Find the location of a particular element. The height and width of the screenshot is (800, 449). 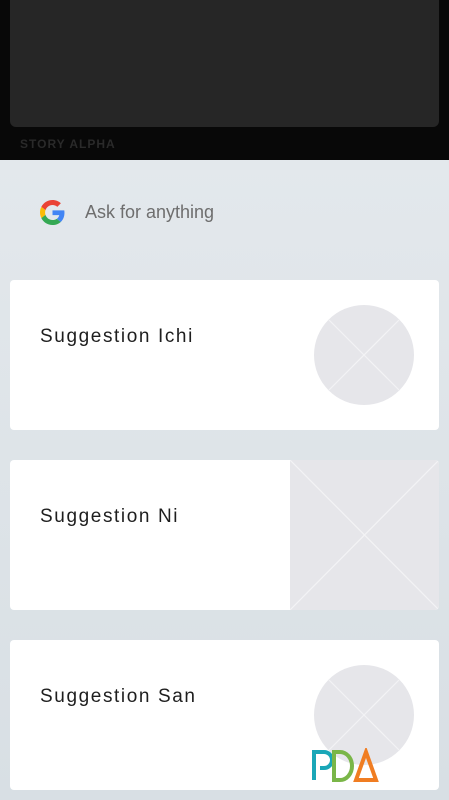

suggestion-title: Suggestion San is located at coordinates (118, 696).